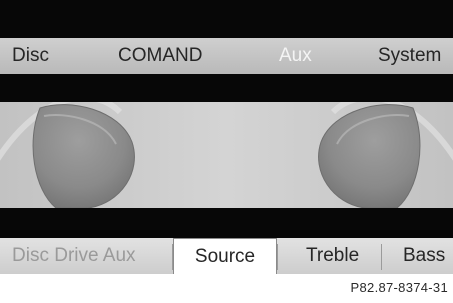 The height and width of the screenshot is (303, 453). I want to click on menu-item-aux: Aux, so click(295, 56).